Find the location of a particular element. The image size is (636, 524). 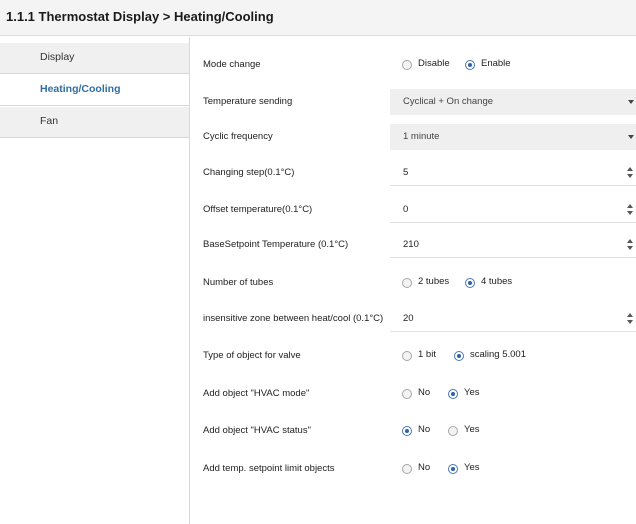

offset-temperature-stepper: 0 is located at coordinates (513, 210).